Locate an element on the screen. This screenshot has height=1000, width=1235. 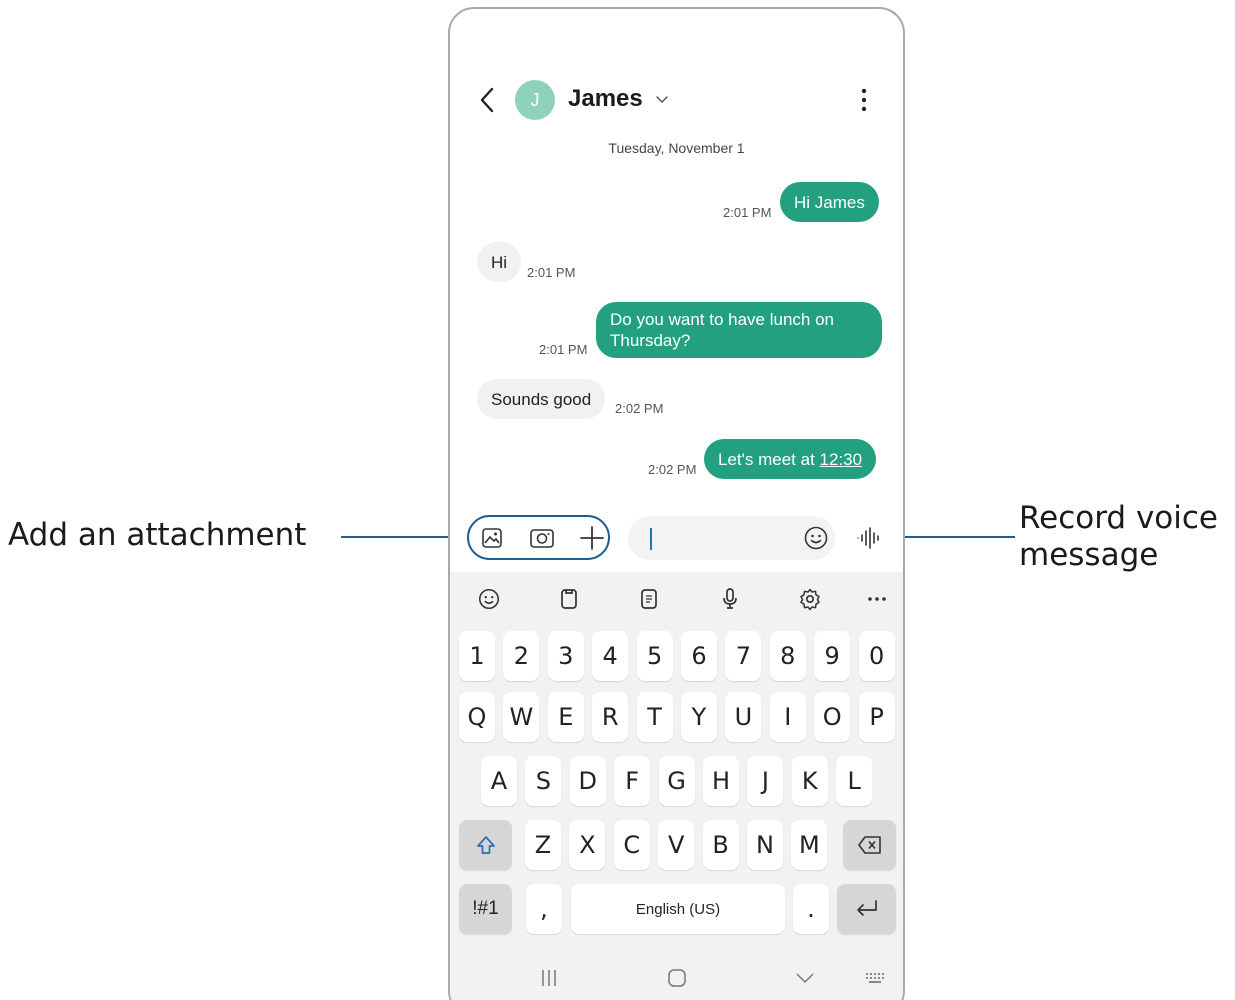
add-attachment-button is located at coordinates (592, 538).